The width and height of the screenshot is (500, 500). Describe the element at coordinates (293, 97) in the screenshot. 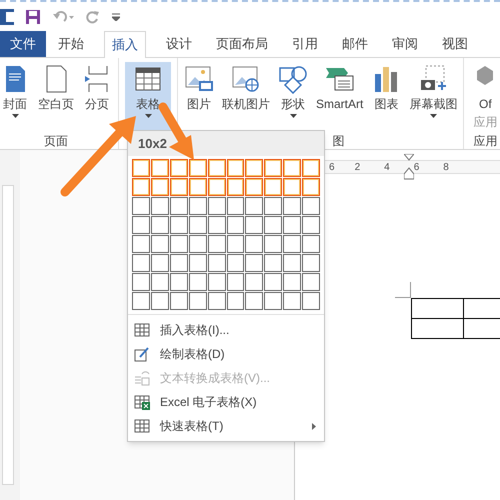

I see `ribbon-button: 形状` at that location.